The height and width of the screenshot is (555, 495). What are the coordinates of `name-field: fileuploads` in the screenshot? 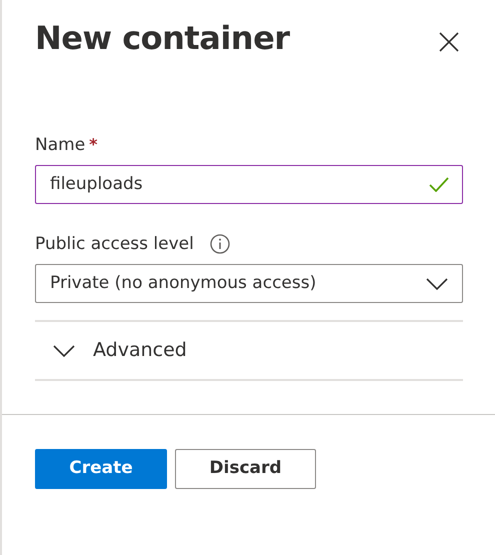 It's located at (249, 184).